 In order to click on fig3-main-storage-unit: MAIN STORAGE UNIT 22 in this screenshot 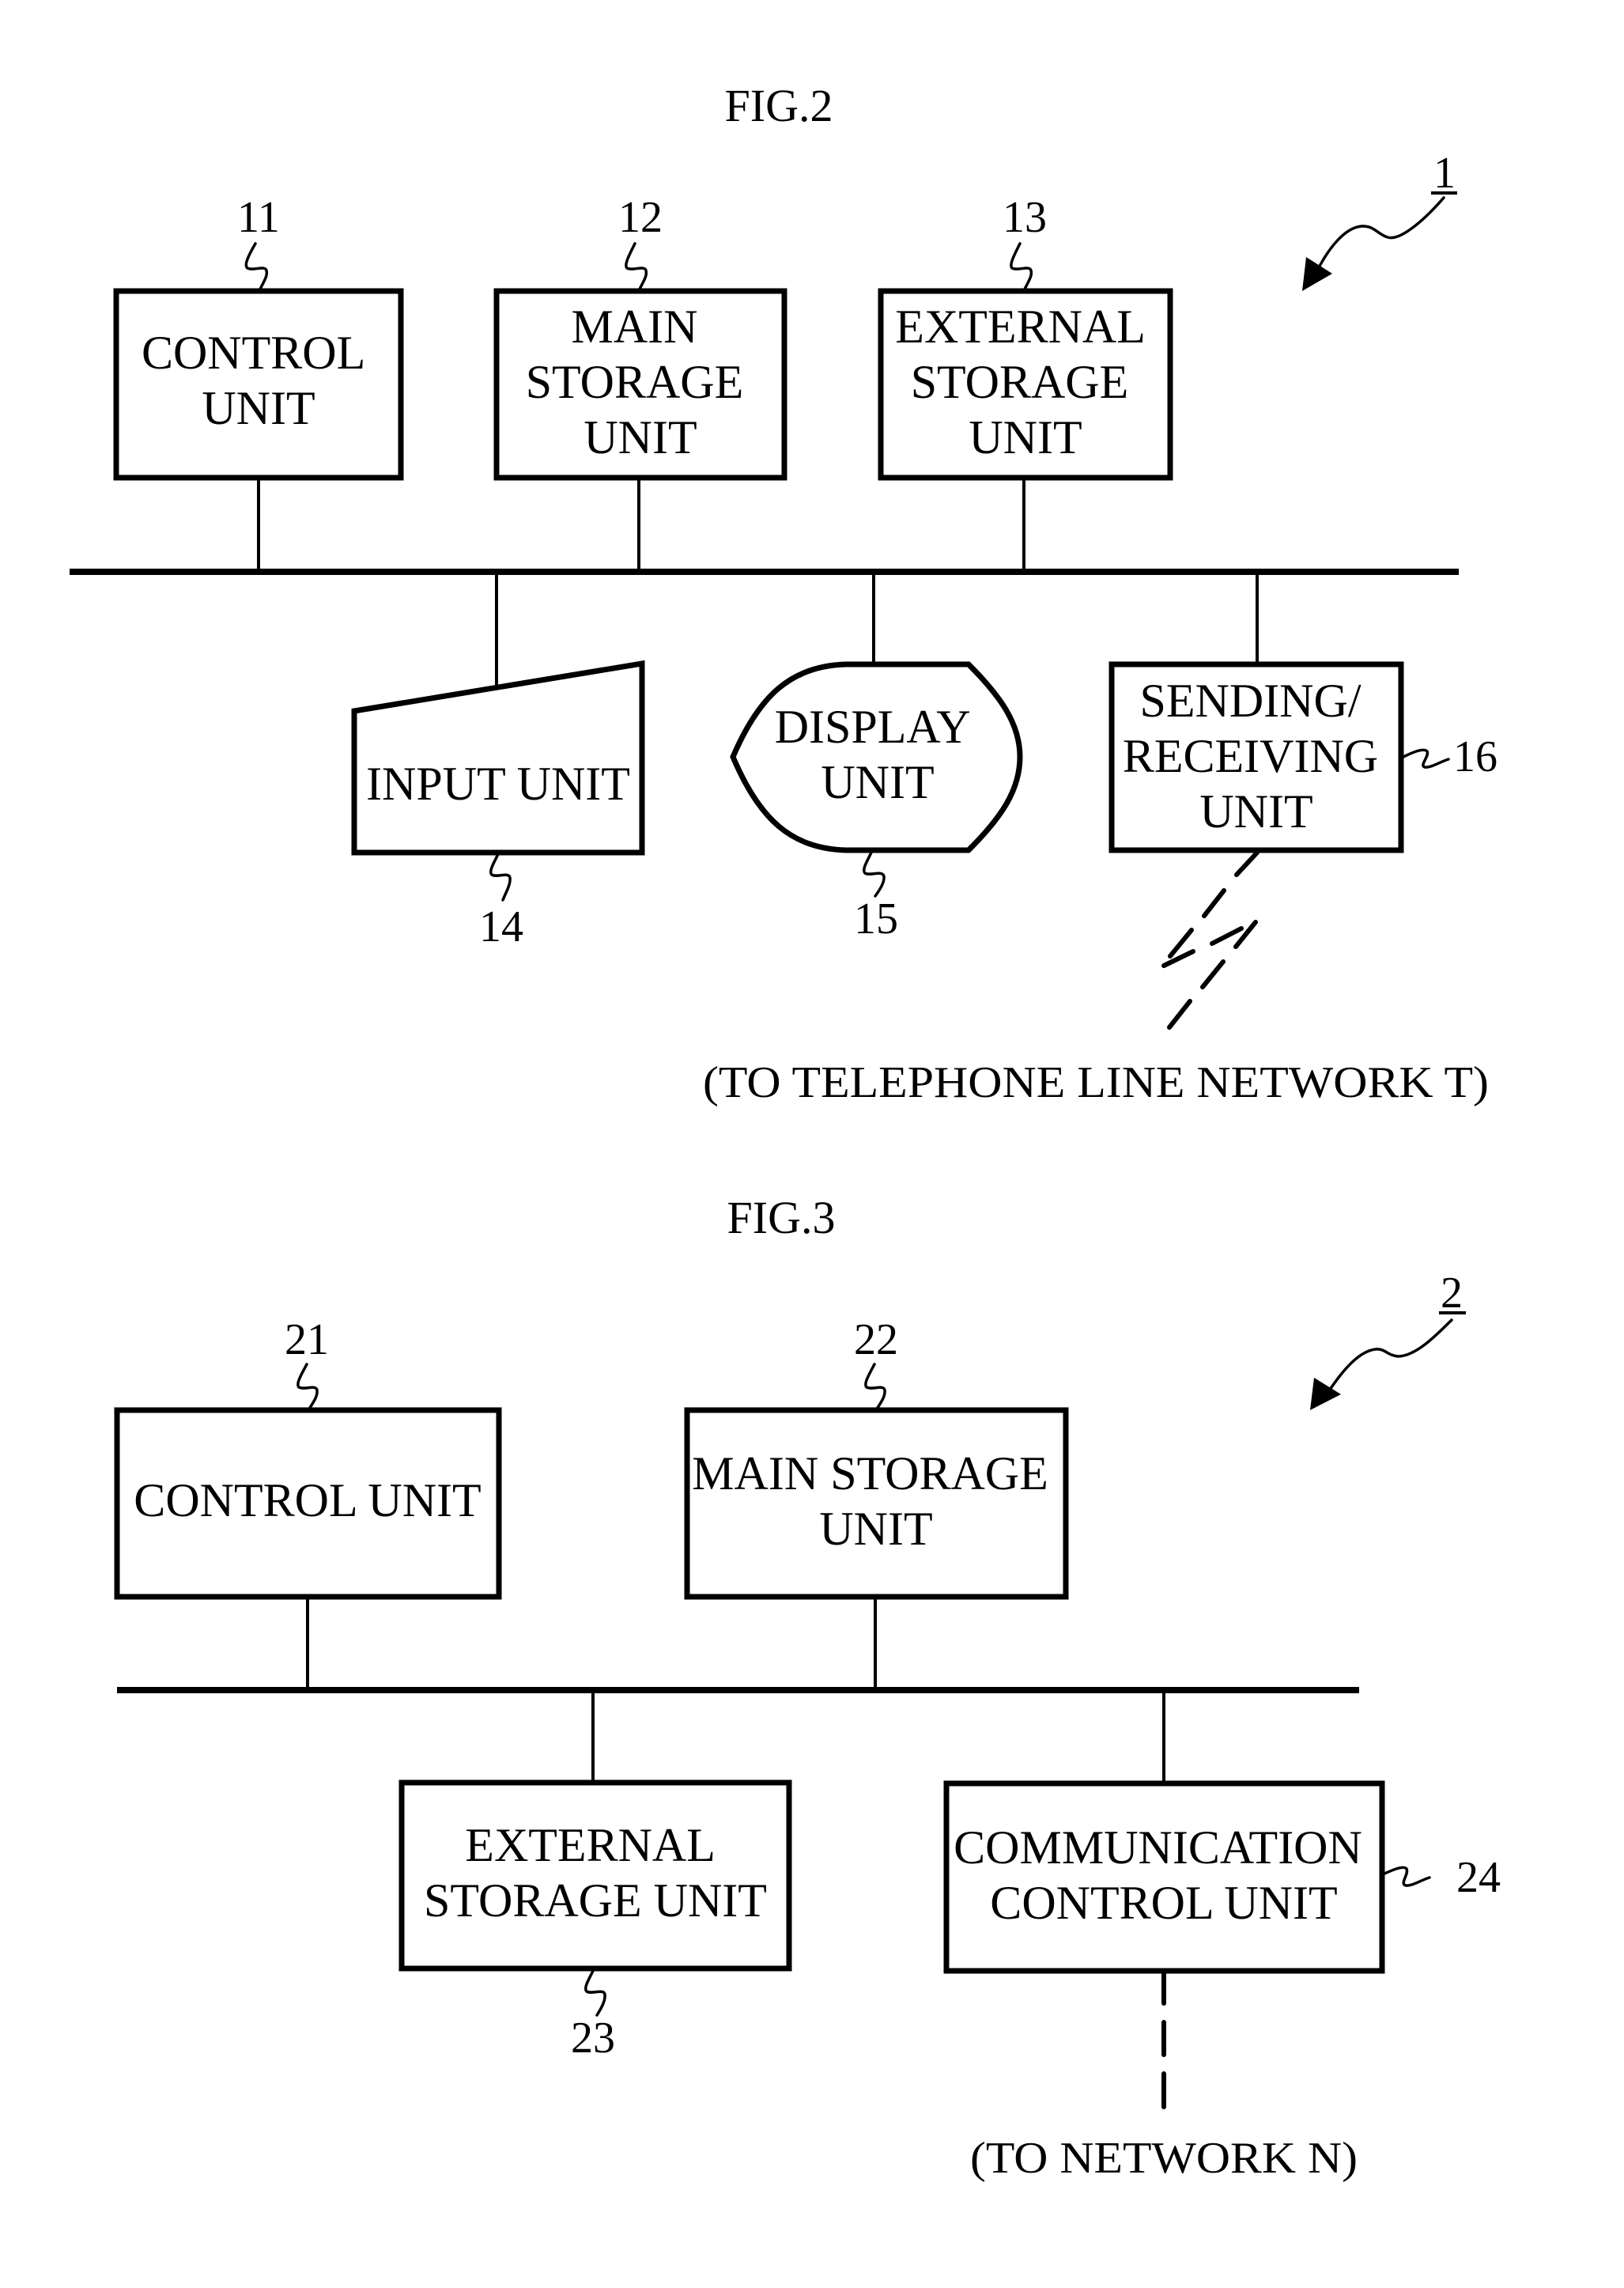, I will do `click(876, 1457)`.